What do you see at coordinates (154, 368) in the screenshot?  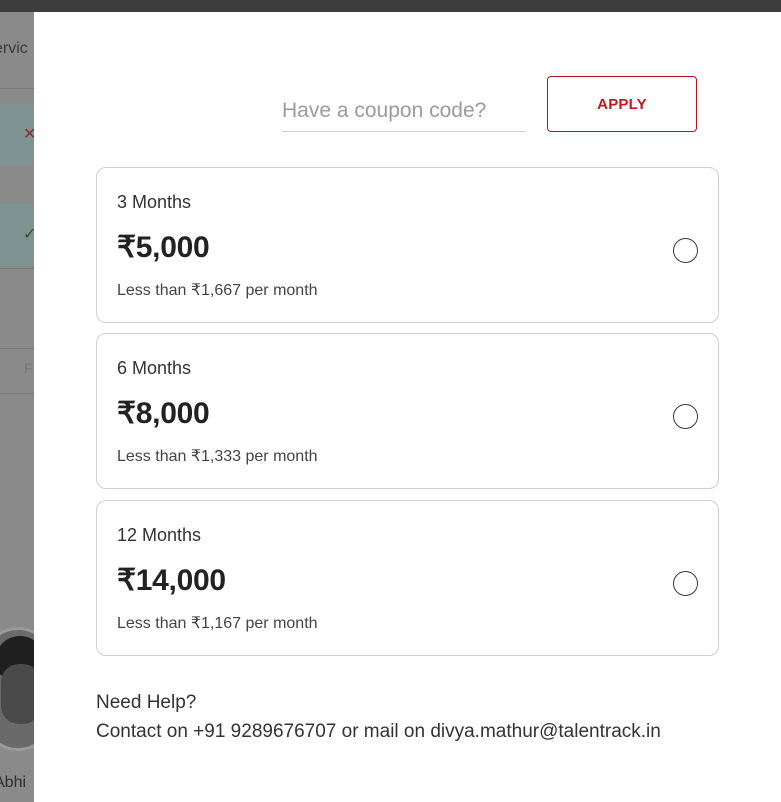 I see `plan-duration: 6 Months` at bounding box center [154, 368].